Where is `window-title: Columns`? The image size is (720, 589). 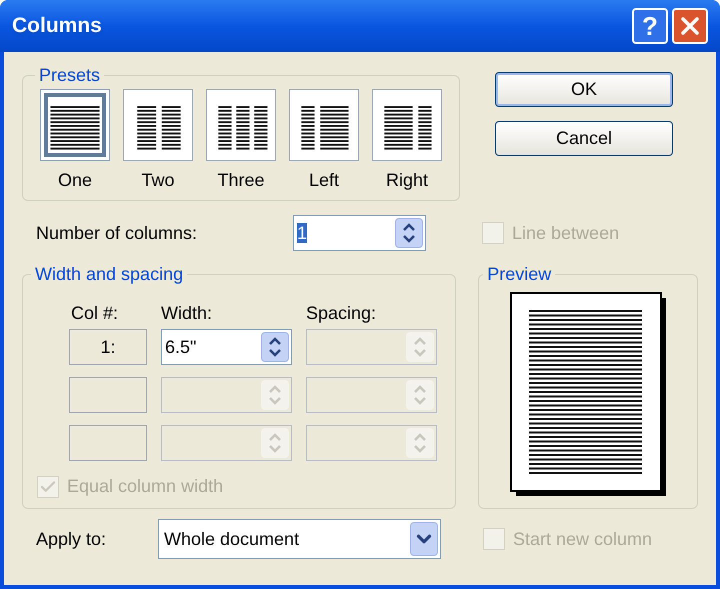
window-title: Columns is located at coordinates (57, 26).